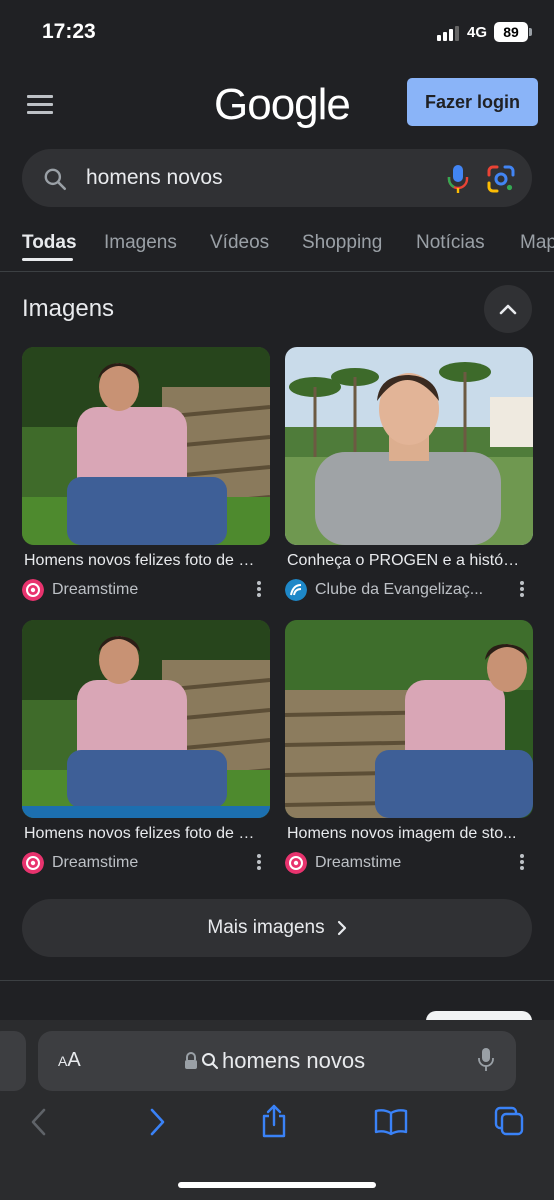  What do you see at coordinates (266, 927) in the screenshot?
I see `more-images-label: Mais imagens` at bounding box center [266, 927].